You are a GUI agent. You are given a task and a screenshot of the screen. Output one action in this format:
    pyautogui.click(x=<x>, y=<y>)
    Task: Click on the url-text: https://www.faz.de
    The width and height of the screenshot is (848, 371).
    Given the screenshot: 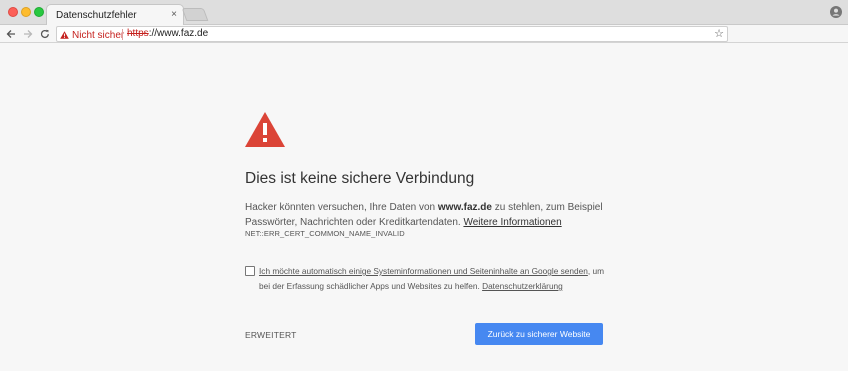 What is the action you would take?
    pyautogui.click(x=167, y=33)
    